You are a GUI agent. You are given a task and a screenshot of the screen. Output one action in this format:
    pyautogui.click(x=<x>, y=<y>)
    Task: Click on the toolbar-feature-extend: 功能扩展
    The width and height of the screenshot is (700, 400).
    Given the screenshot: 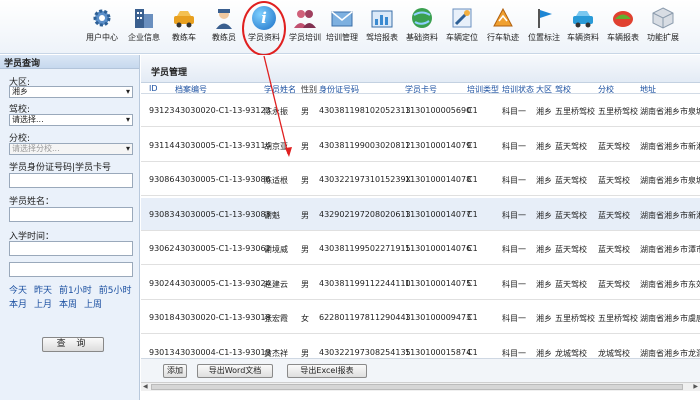 What is the action you would take?
    pyautogui.click(x=663, y=29)
    